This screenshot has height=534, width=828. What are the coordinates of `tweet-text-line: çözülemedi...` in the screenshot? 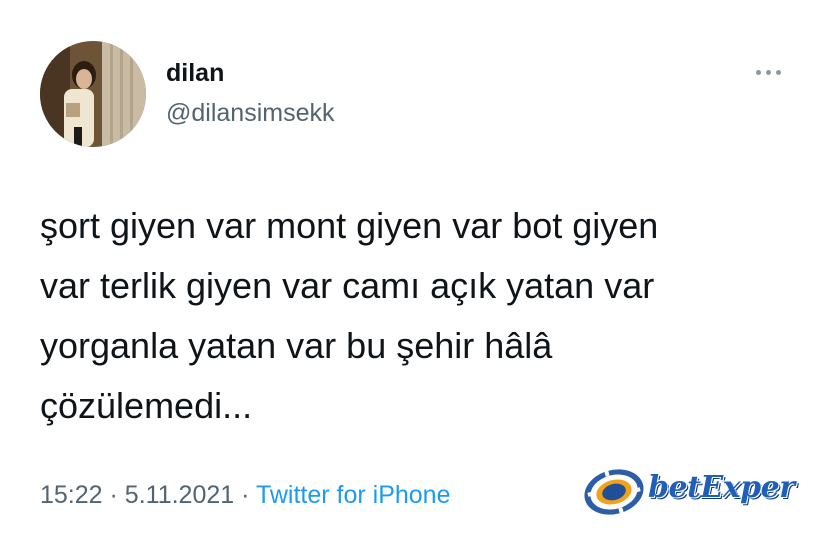 It's located at (146, 405).